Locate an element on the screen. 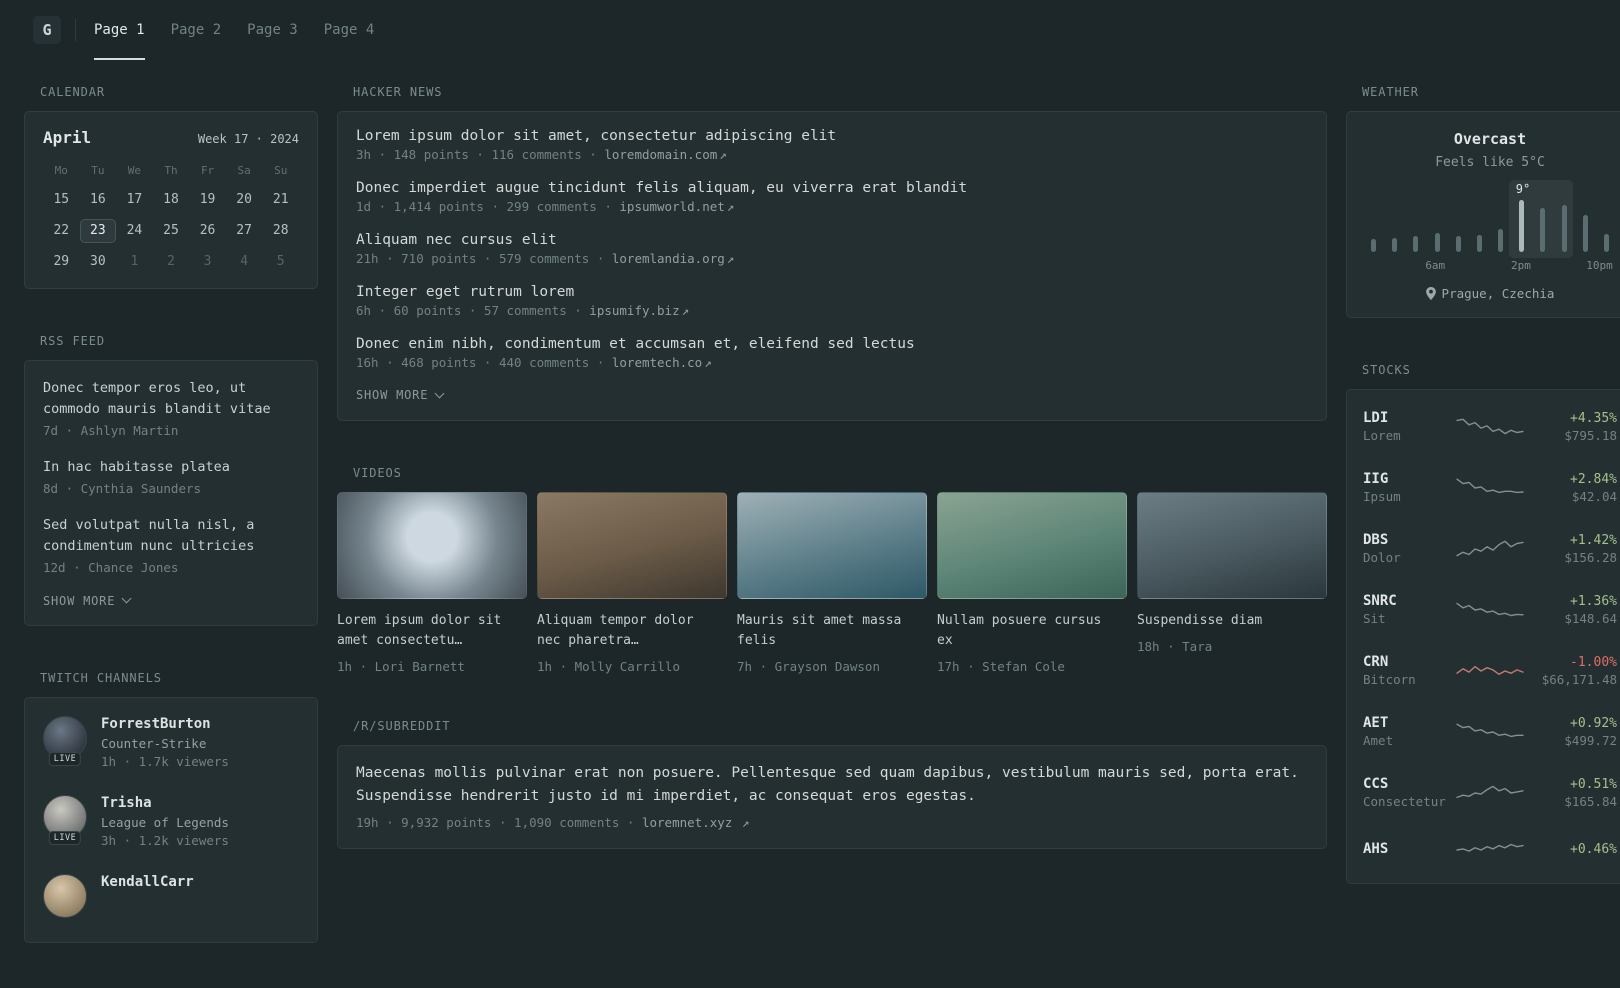 This screenshot has width=1620, height=988. stock-change: -1.00% is located at coordinates (1593, 662).